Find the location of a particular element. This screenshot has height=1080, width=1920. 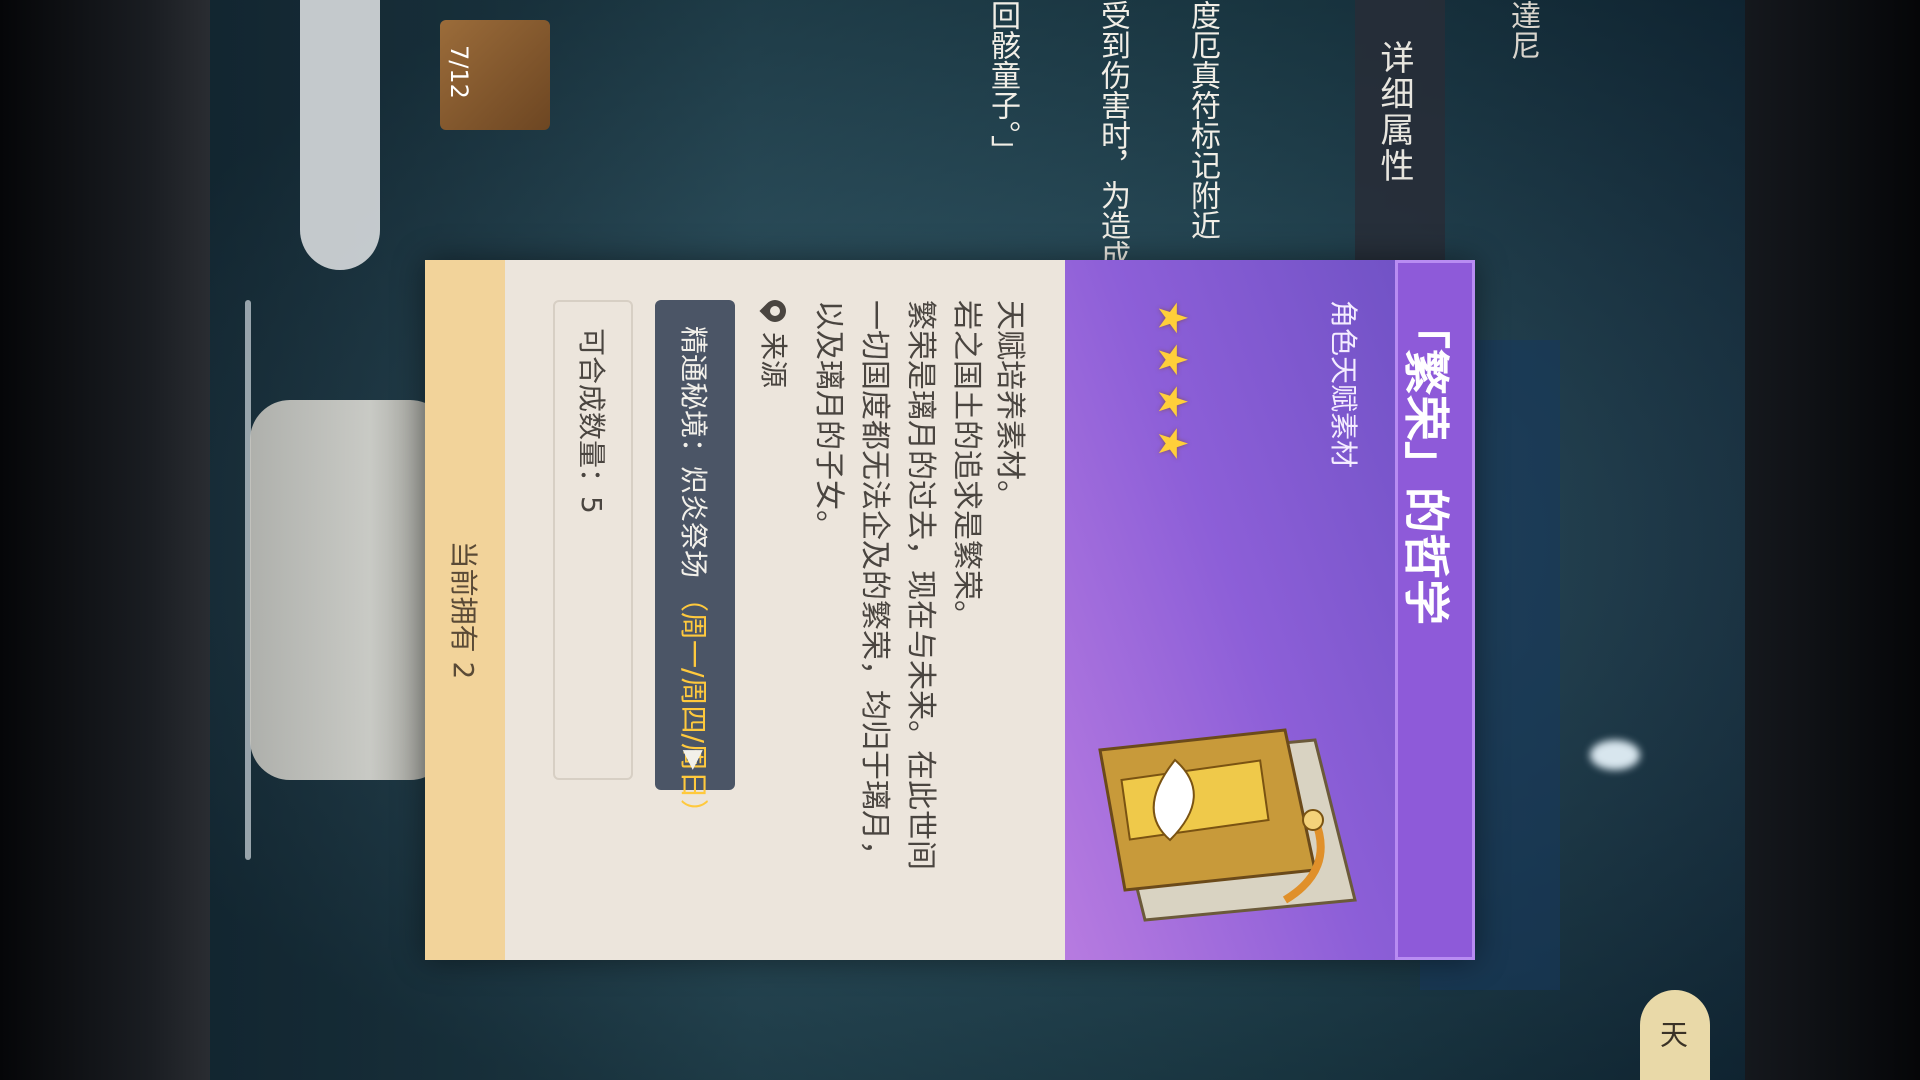

source-section: 来源 is located at coordinates (775, 342).